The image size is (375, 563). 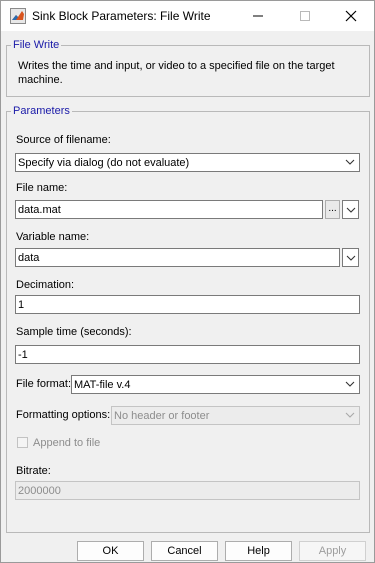 What do you see at coordinates (187, 354) in the screenshot?
I see `sample-time-field: -1` at bounding box center [187, 354].